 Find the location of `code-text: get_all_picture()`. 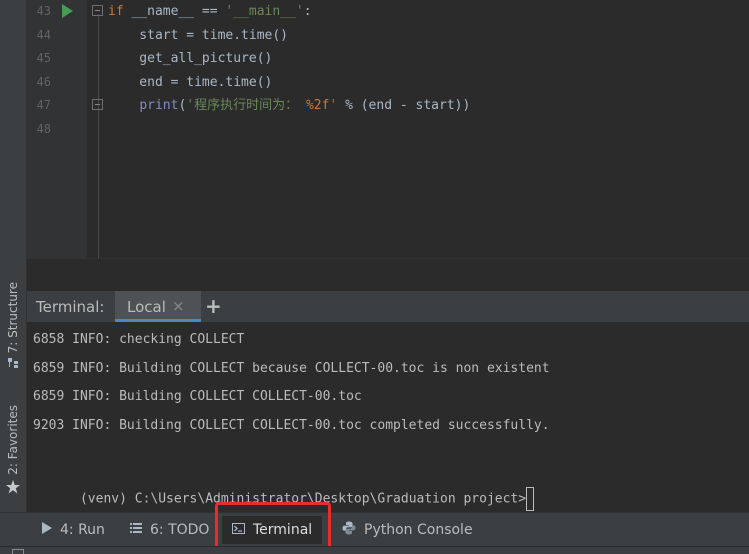

code-text: get_all_picture() is located at coordinates (190, 58).